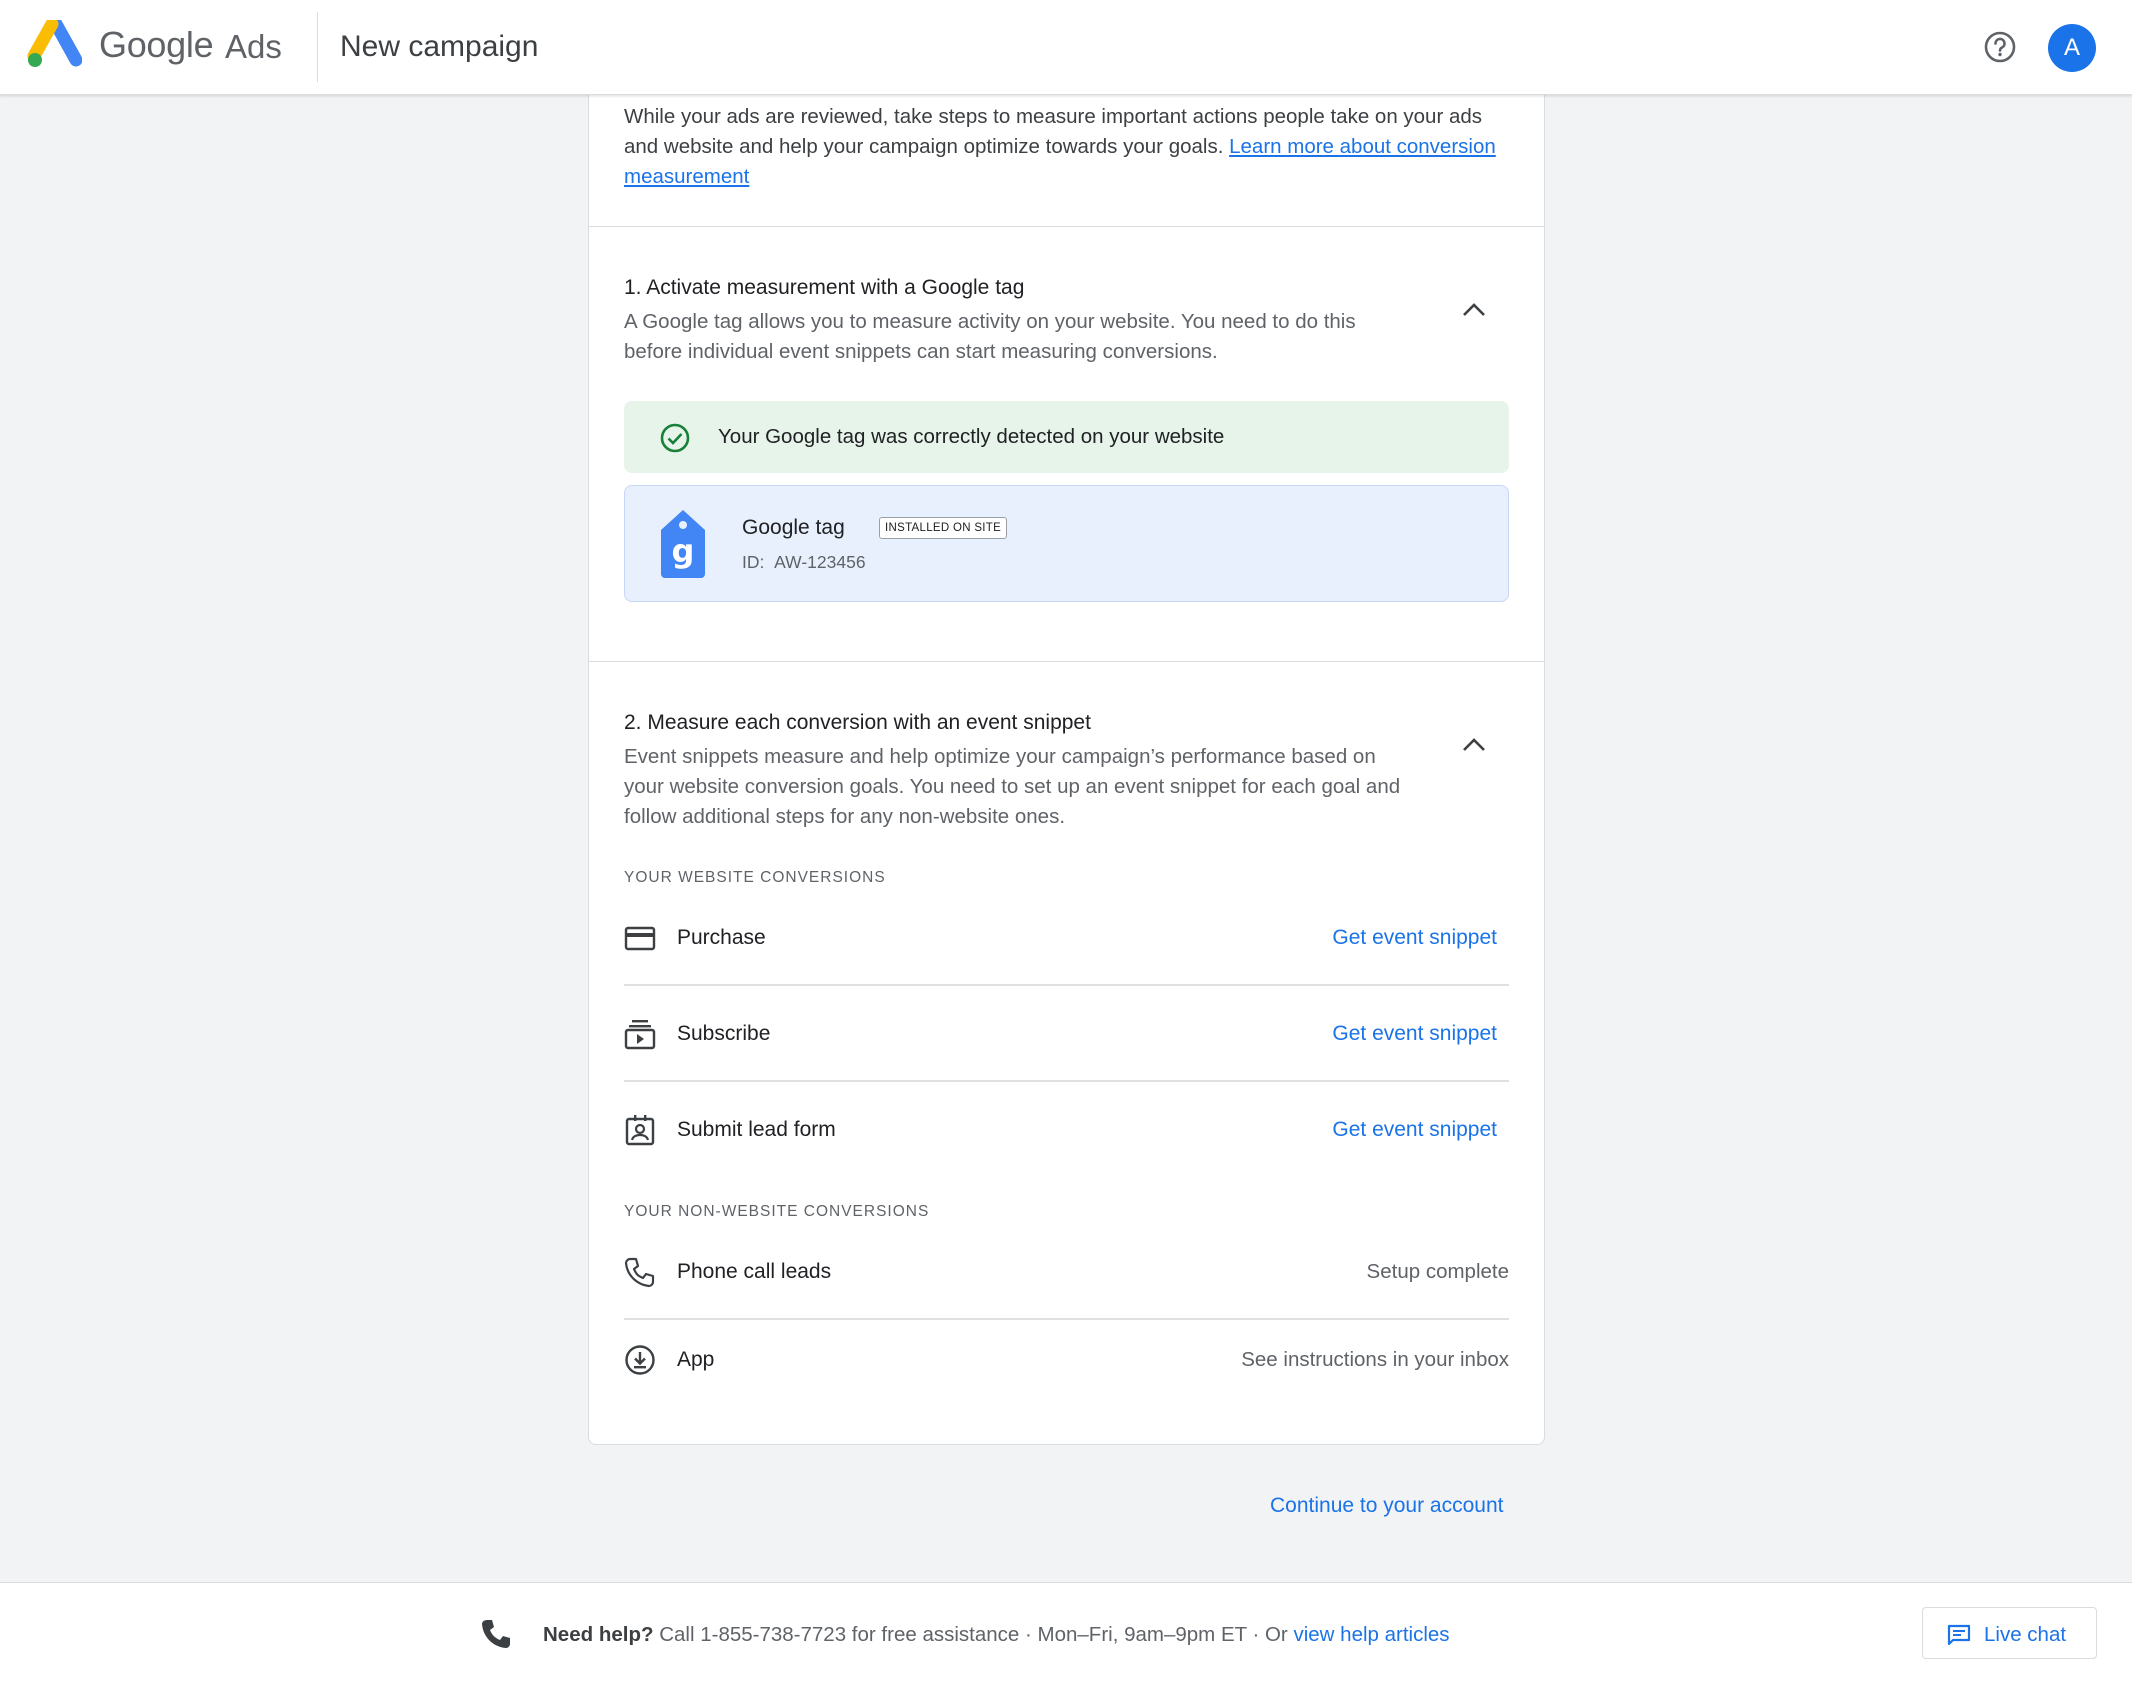 This screenshot has height=1688, width=2132. Describe the element at coordinates (753, 562) in the screenshot. I see `tag-id-label: ID:` at that location.